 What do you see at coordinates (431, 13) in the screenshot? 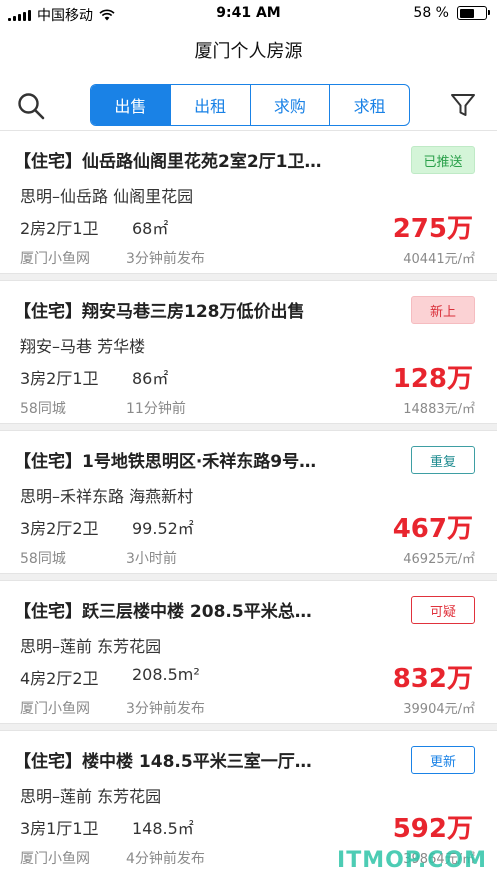
I see `battery-percent: 58 %` at bounding box center [431, 13].